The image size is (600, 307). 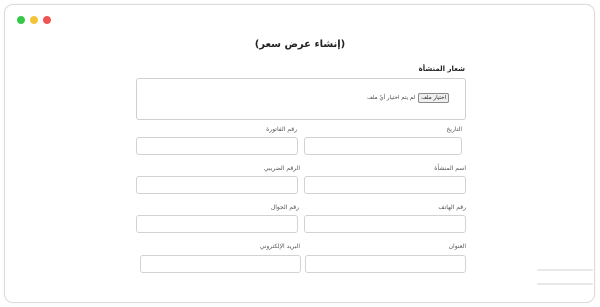 I want to click on establishment-name-input, so click(x=385, y=185).